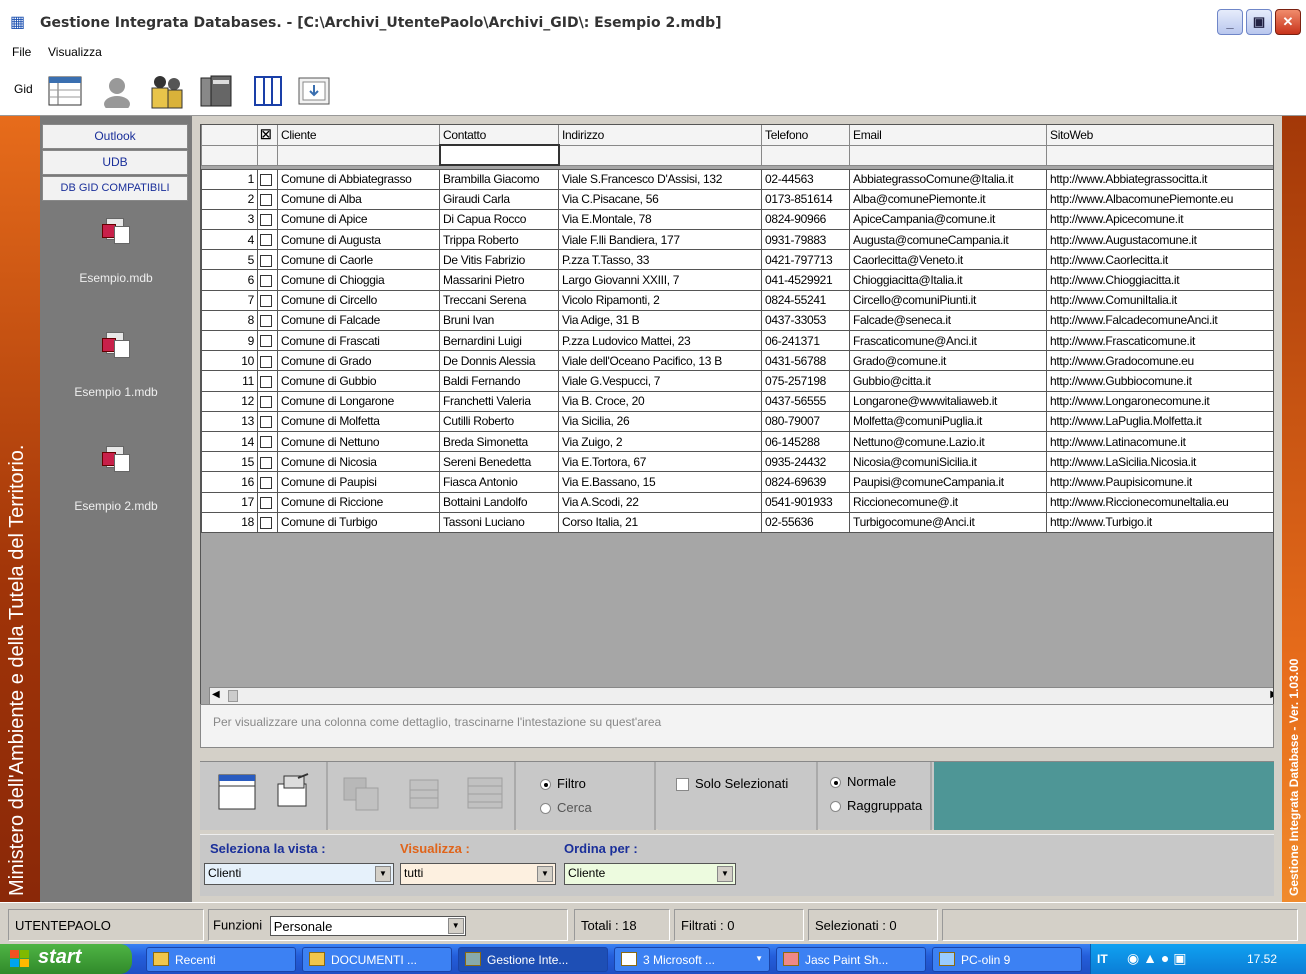 This screenshot has height=974, width=1306. I want to click on cell-sitoweb: http://www.Frascaticomune.it, so click(1159, 340).